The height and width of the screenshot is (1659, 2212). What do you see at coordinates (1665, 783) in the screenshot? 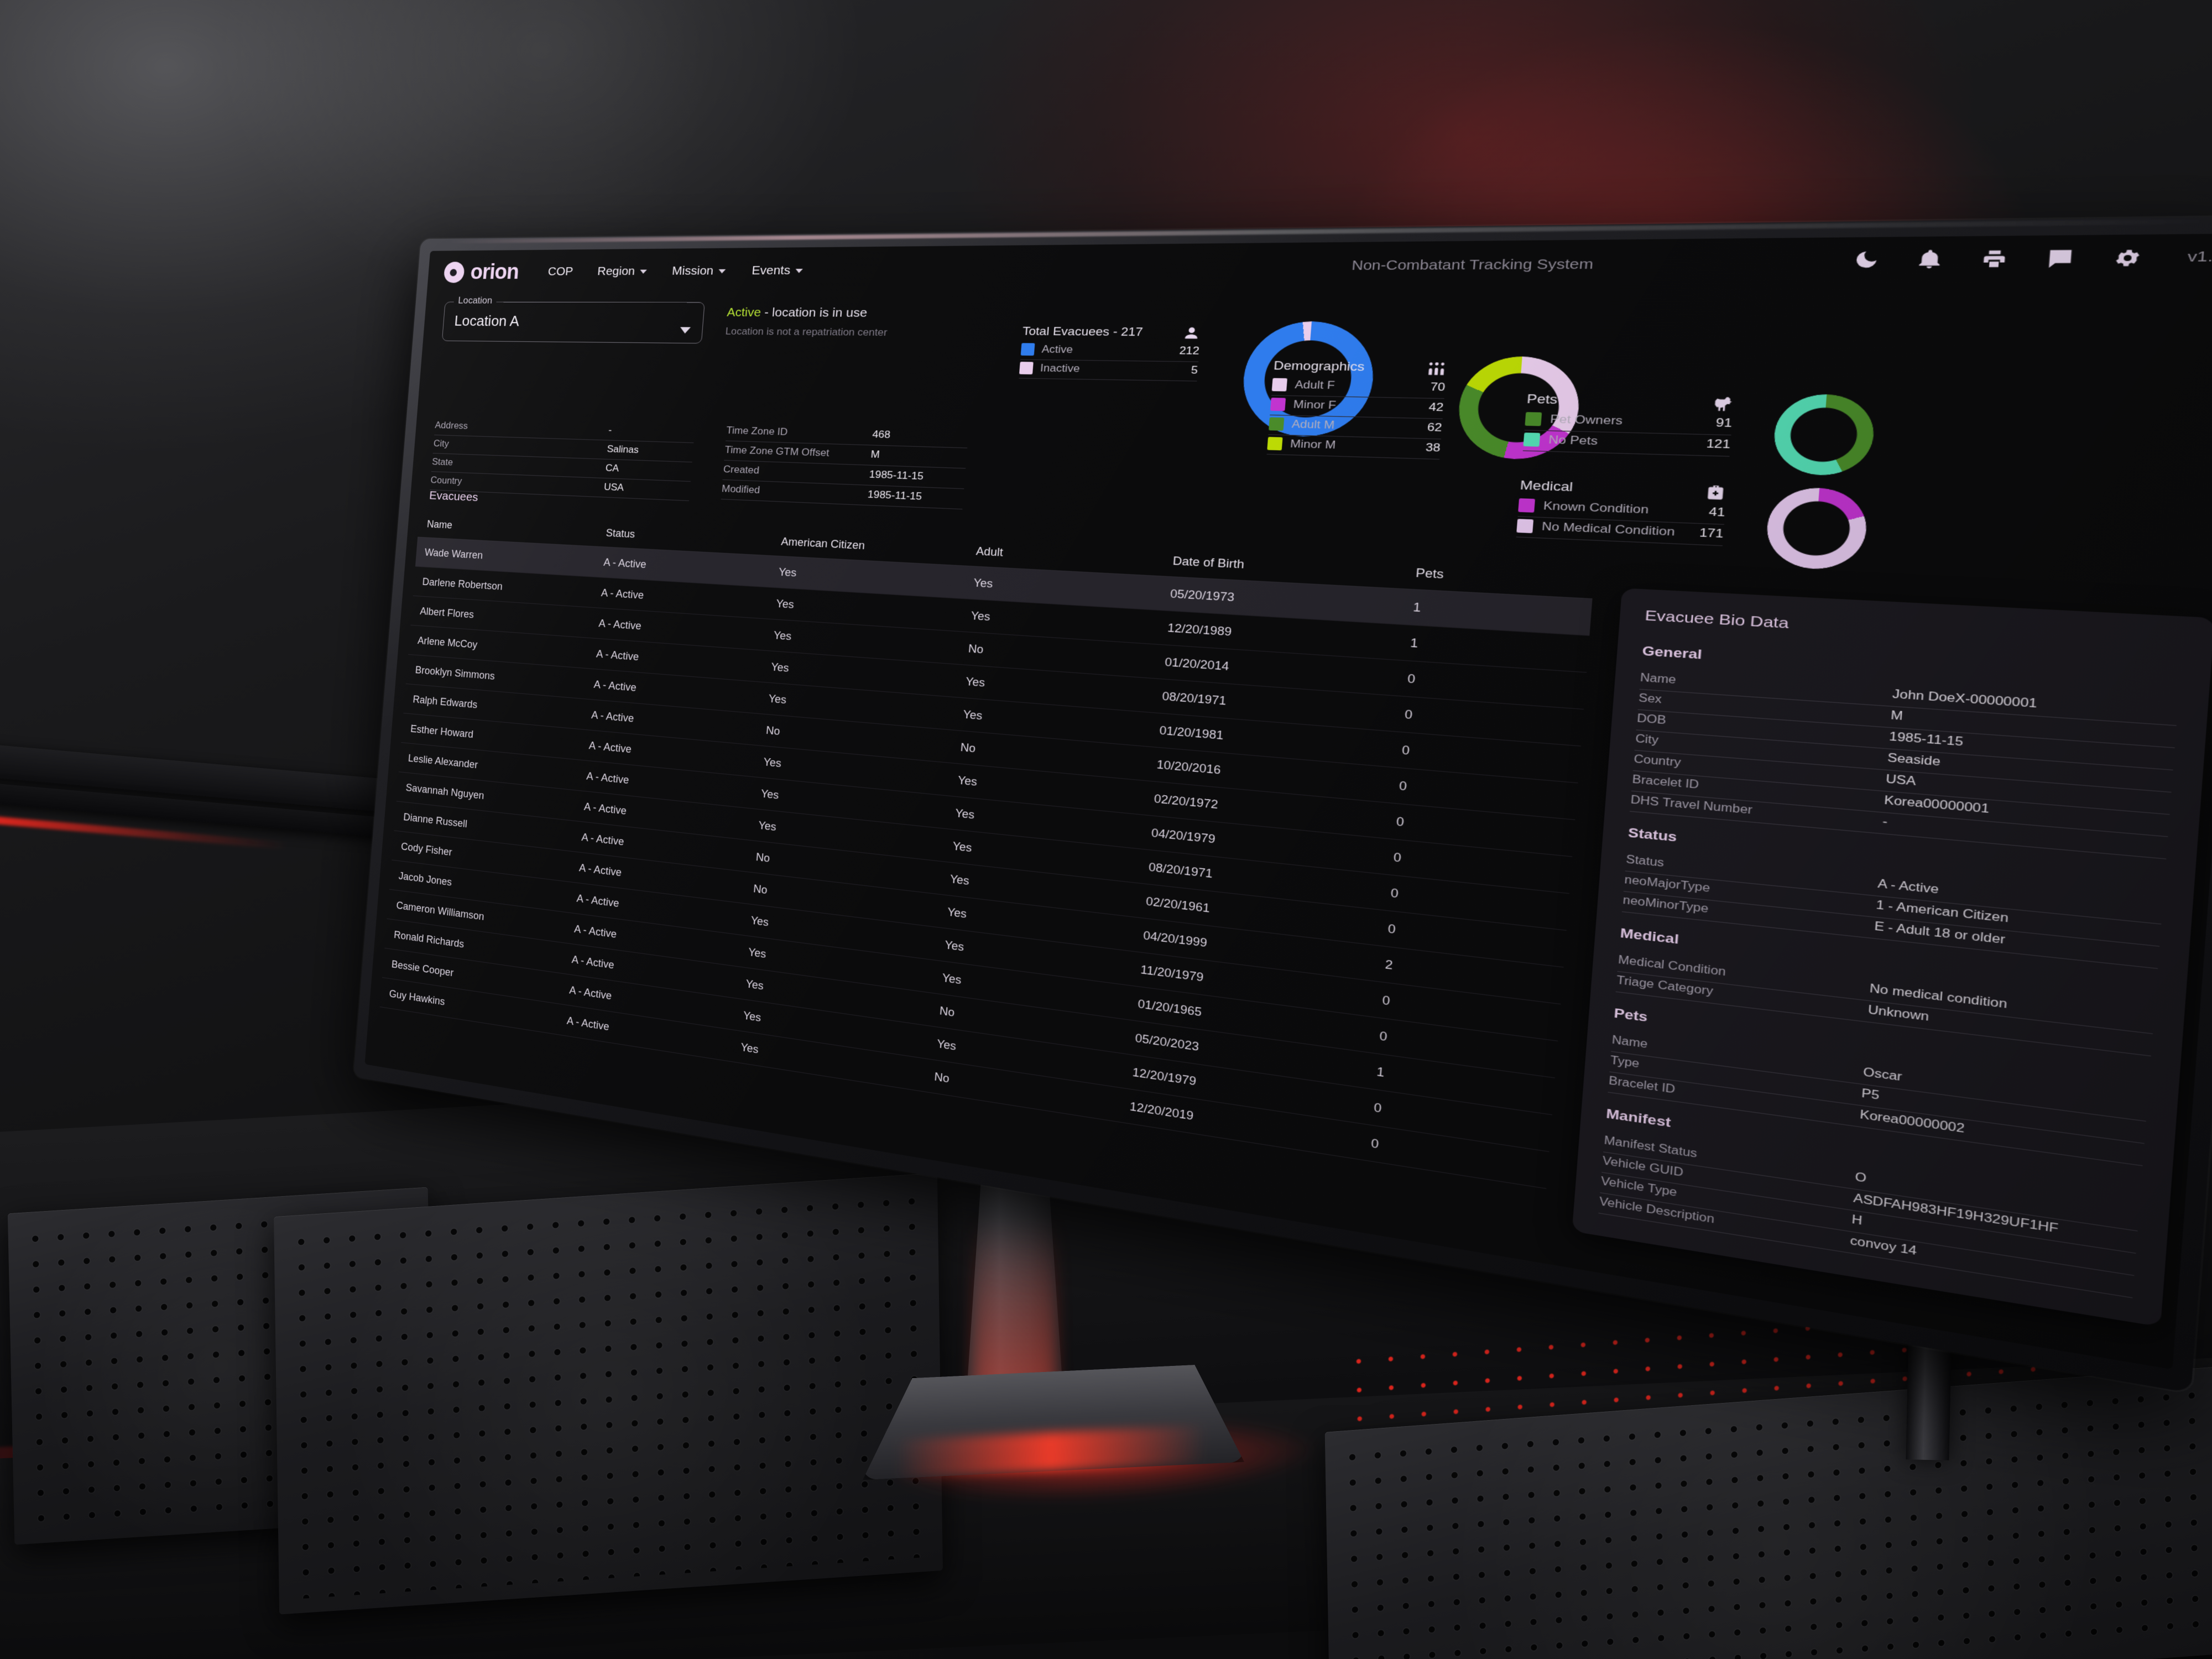
I see `bio-field-key: Bracelet ID` at bounding box center [1665, 783].